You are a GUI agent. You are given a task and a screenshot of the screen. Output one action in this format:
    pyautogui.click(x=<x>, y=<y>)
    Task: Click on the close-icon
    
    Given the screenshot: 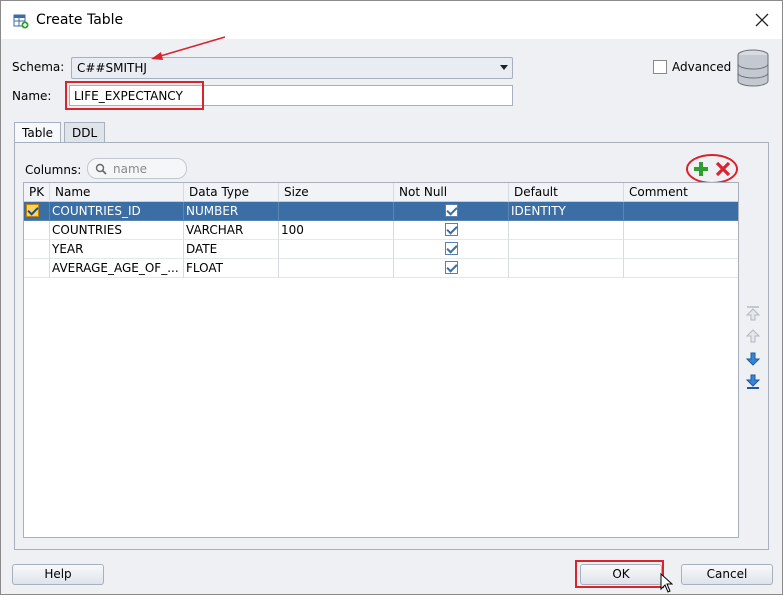 What is the action you would take?
    pyautogui.click(x=762, y=20)
    